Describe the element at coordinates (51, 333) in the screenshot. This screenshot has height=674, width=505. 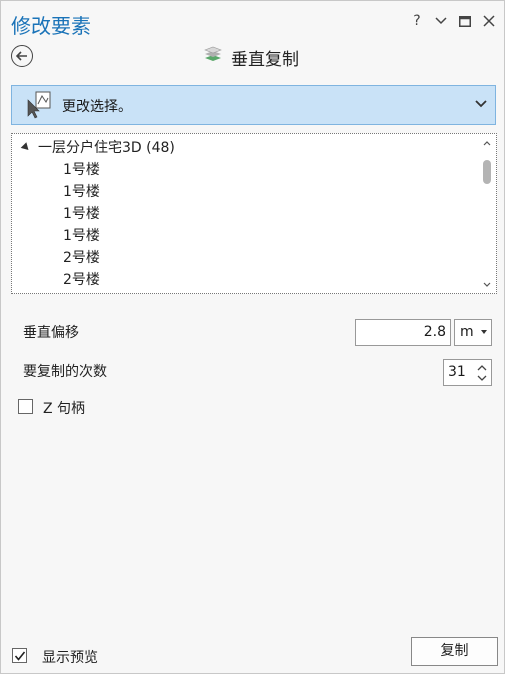
I see `vertical-offset-label: 垂直偏移` at that location.